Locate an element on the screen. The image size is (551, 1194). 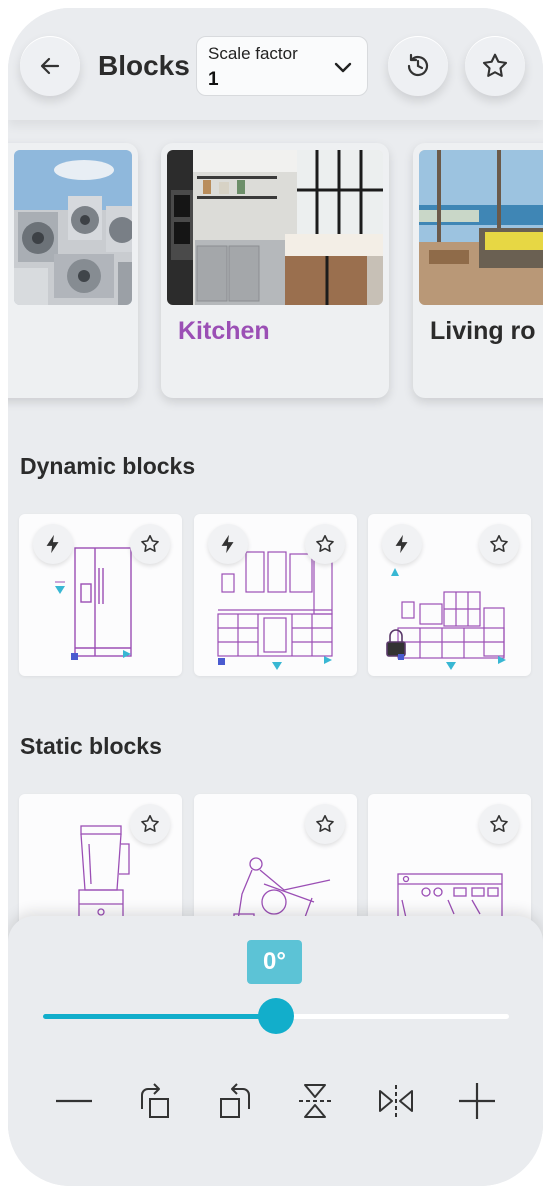
rotate-right-button is located at coordinates (156, 1101).